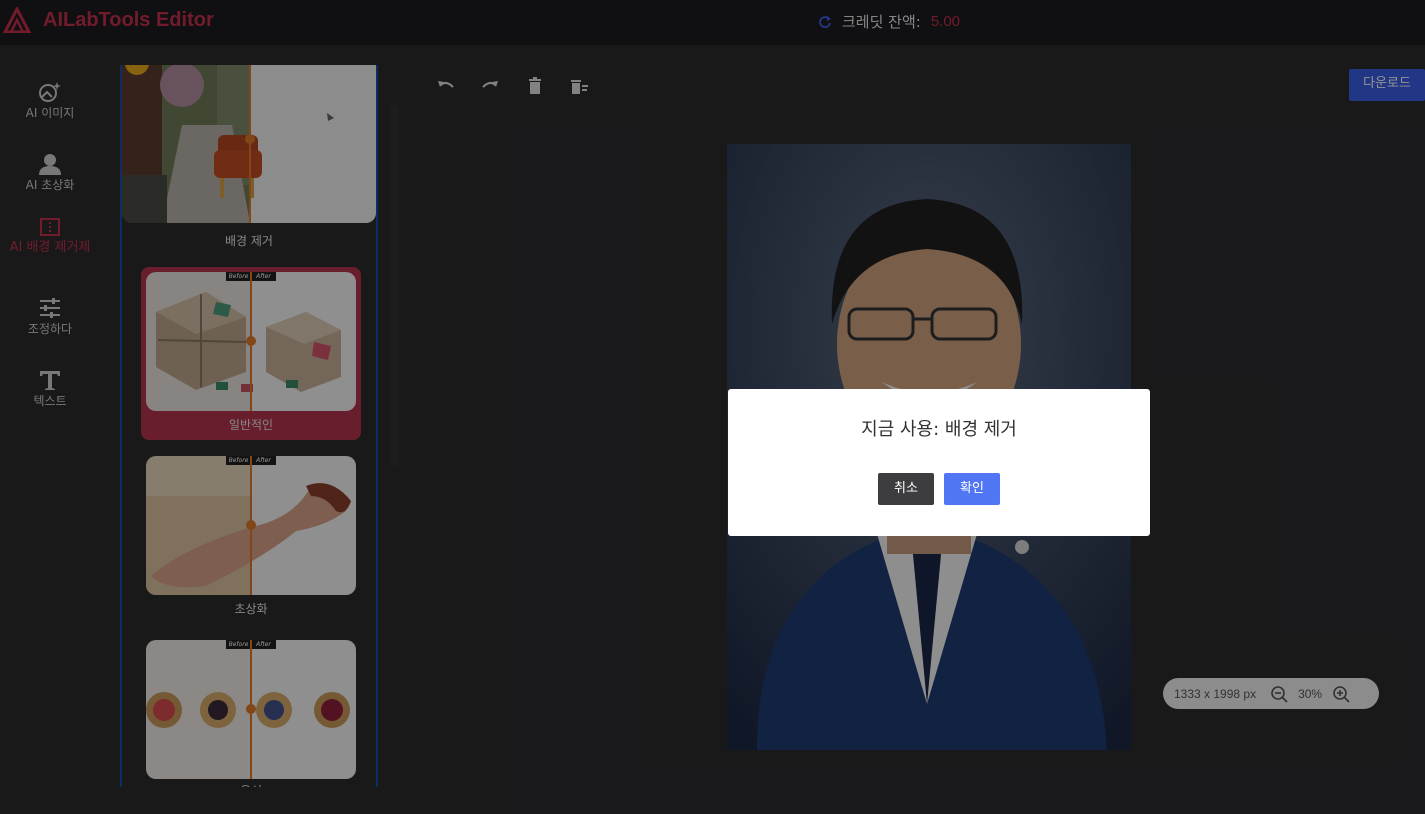 The width and height of the screenshot is (1425, 814). Describe the element at coordinates (972, 489) in the screenshot. I see `confirm-button: 확인` at that location.